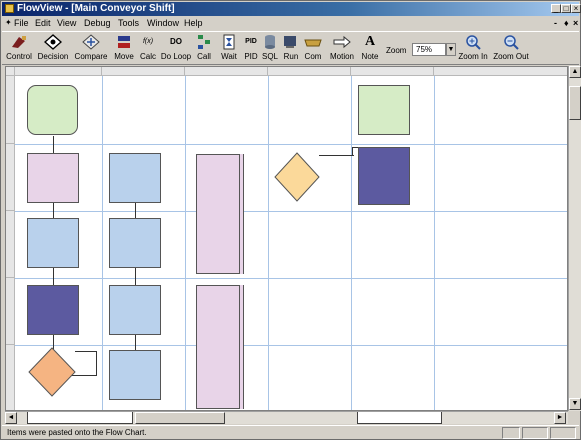  Describe the element at coordinates (313, 43) in the screenshot. I see `com-icon` at that location.